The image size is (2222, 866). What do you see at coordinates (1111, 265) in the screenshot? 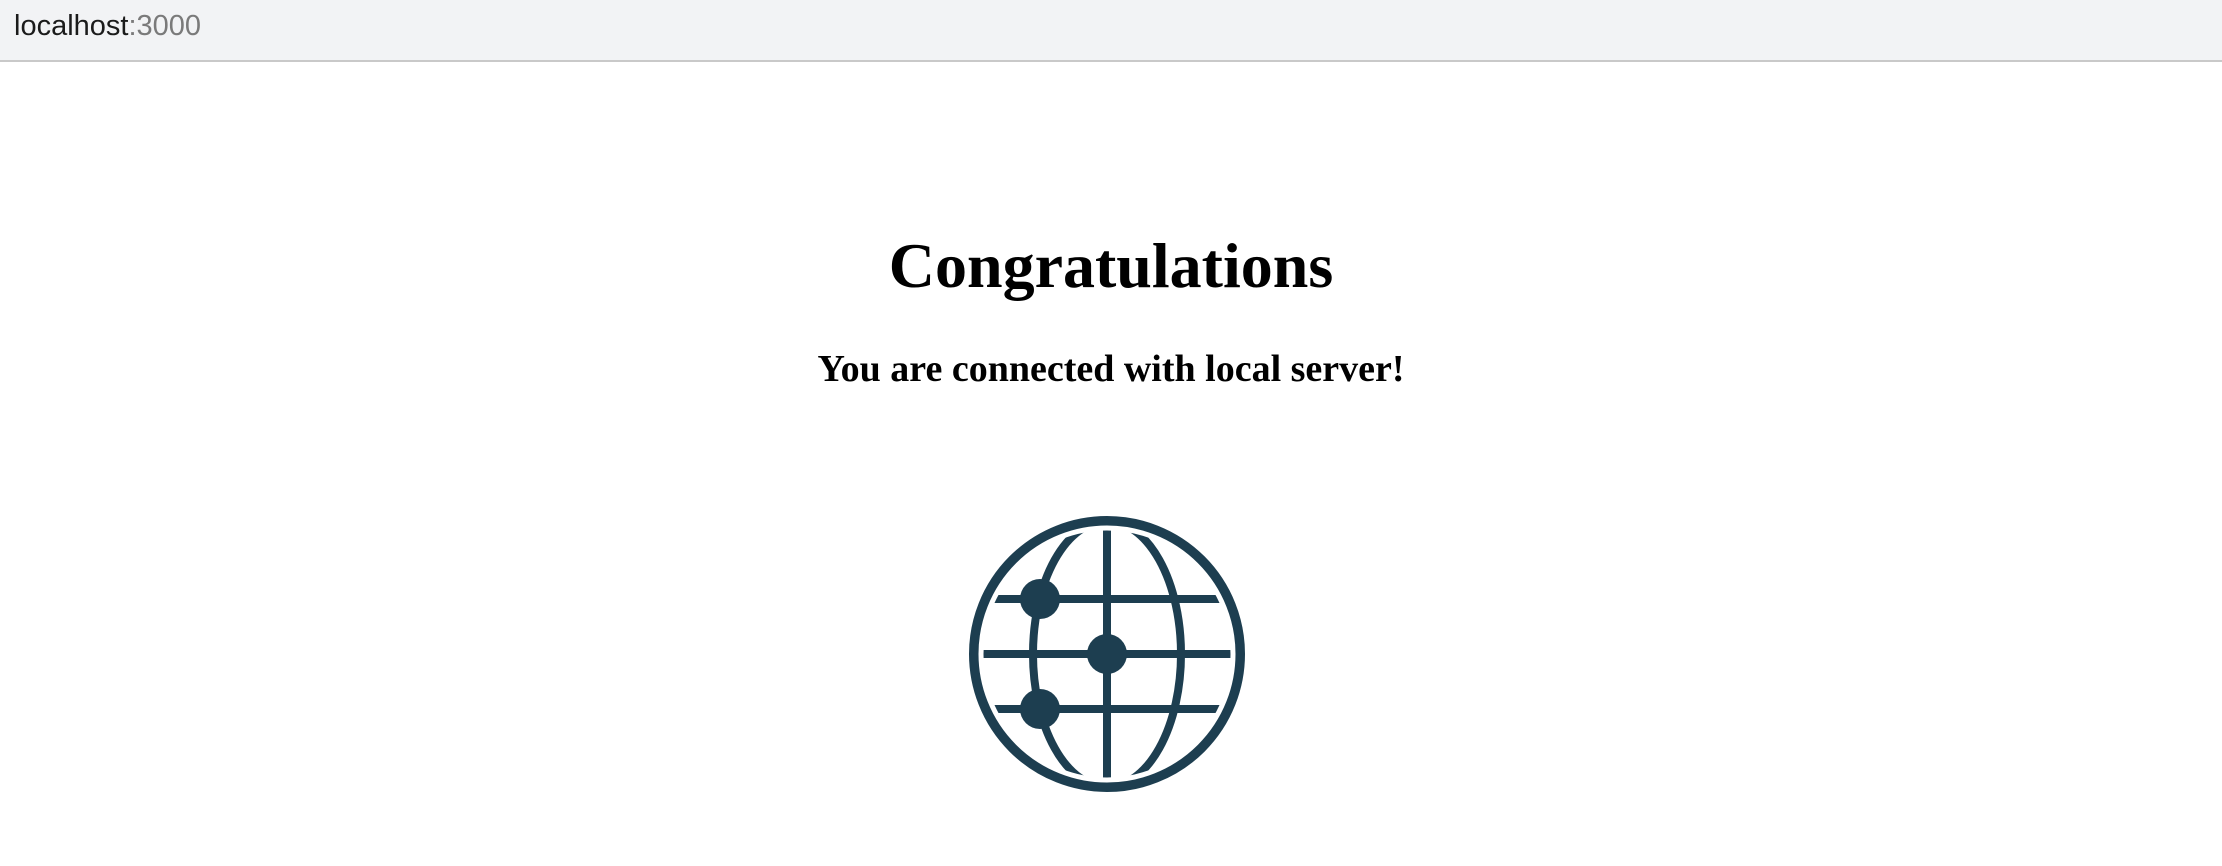
I see `page-title: Congratulations` at bounding box center [1111, 265].